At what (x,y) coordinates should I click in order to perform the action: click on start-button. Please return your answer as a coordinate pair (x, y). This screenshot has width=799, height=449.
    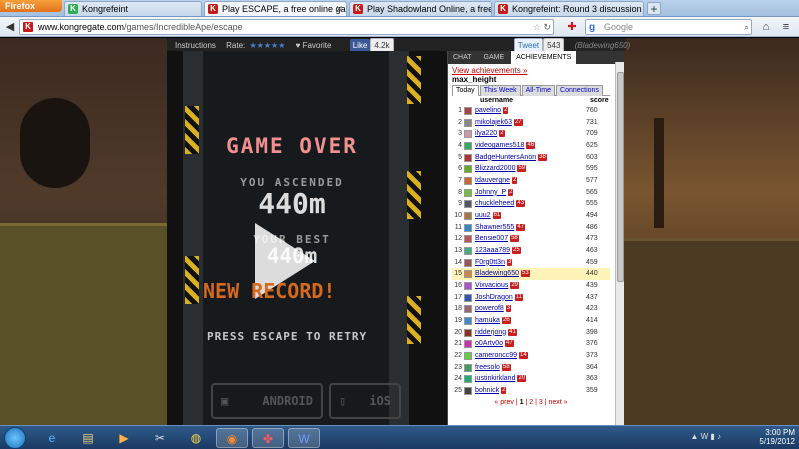
    Looking at the image, I should click on (15, 438).